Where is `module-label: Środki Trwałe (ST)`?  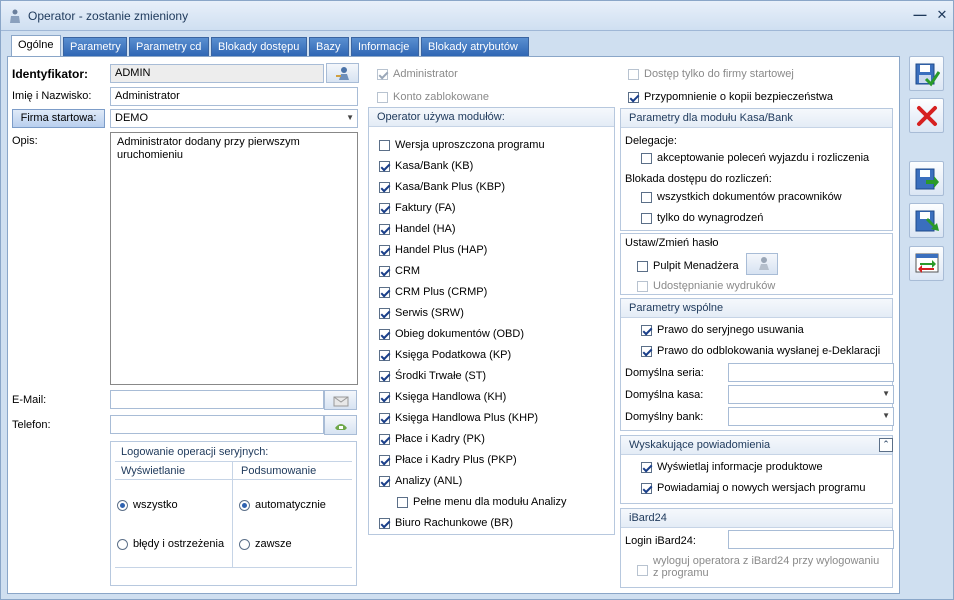 module-label: Środki Trwałe (ST) is located at coordinates (441, 376).